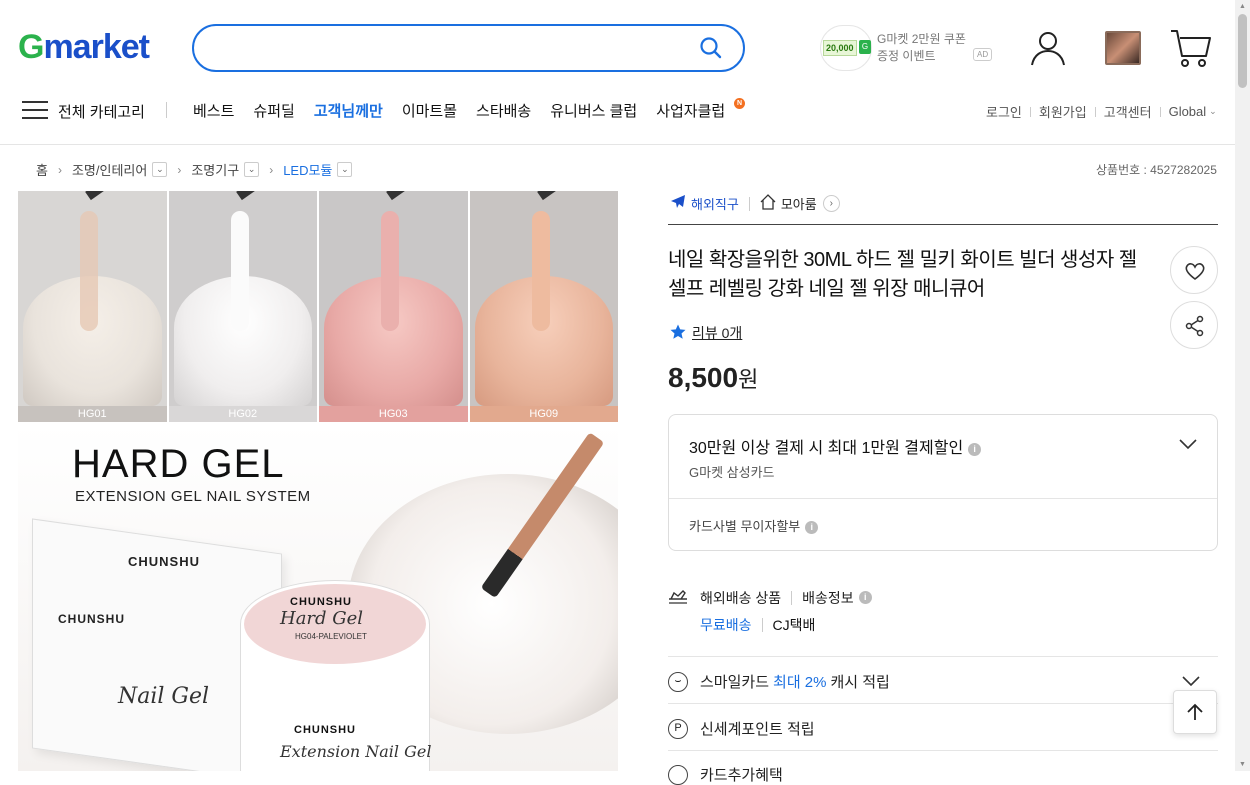 Image resolution: width=1250 pixels, height=785 pixels. What do you see at coordinates (690, 110) in the screenshot?
I see `nav-business-club: 사업자클럽` at bounding box center [690, 110].